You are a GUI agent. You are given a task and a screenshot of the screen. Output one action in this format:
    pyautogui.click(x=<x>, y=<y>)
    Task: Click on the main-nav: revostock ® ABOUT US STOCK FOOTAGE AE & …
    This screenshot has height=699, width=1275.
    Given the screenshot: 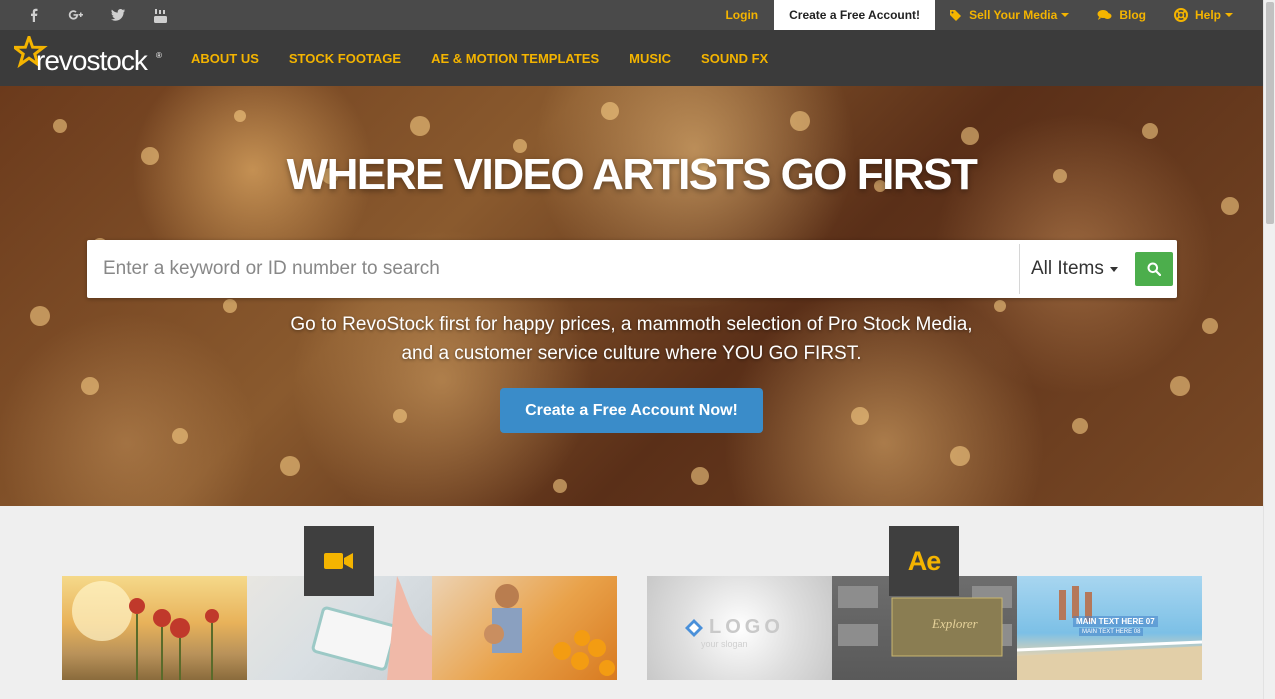 What is the action you would take?
    pyautogui.click(x=631, y=58)
    